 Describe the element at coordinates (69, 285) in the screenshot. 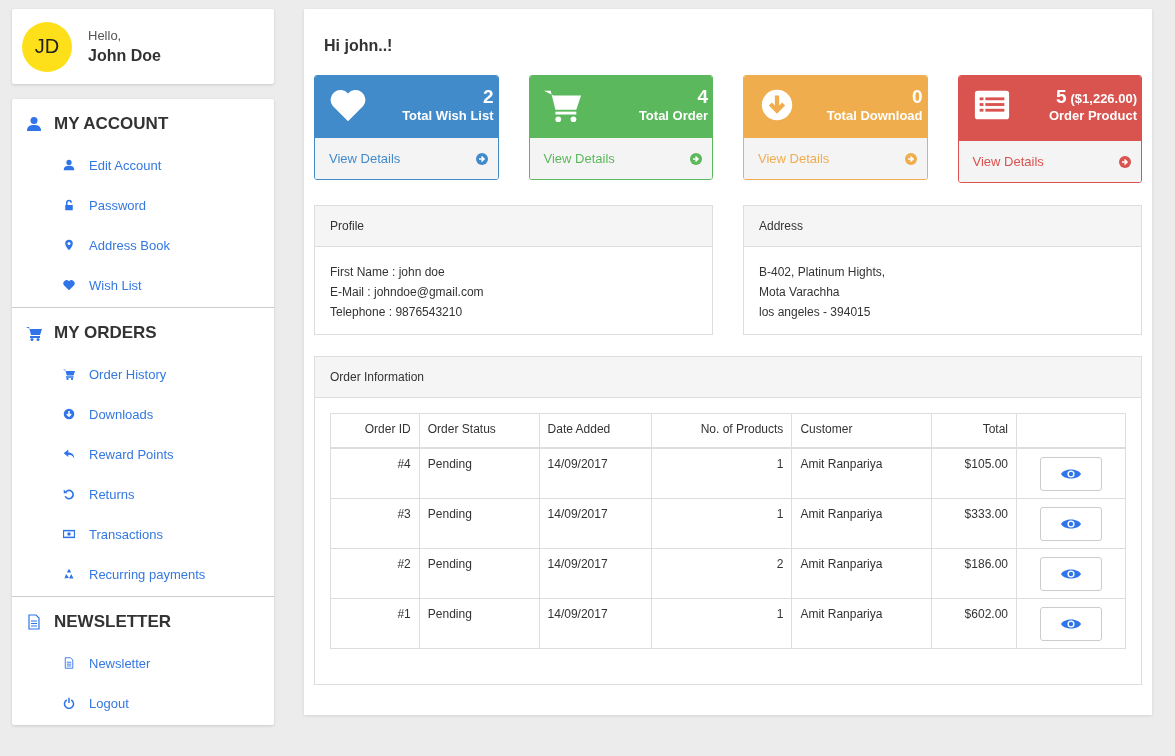

I see `heart-icon` at that location.